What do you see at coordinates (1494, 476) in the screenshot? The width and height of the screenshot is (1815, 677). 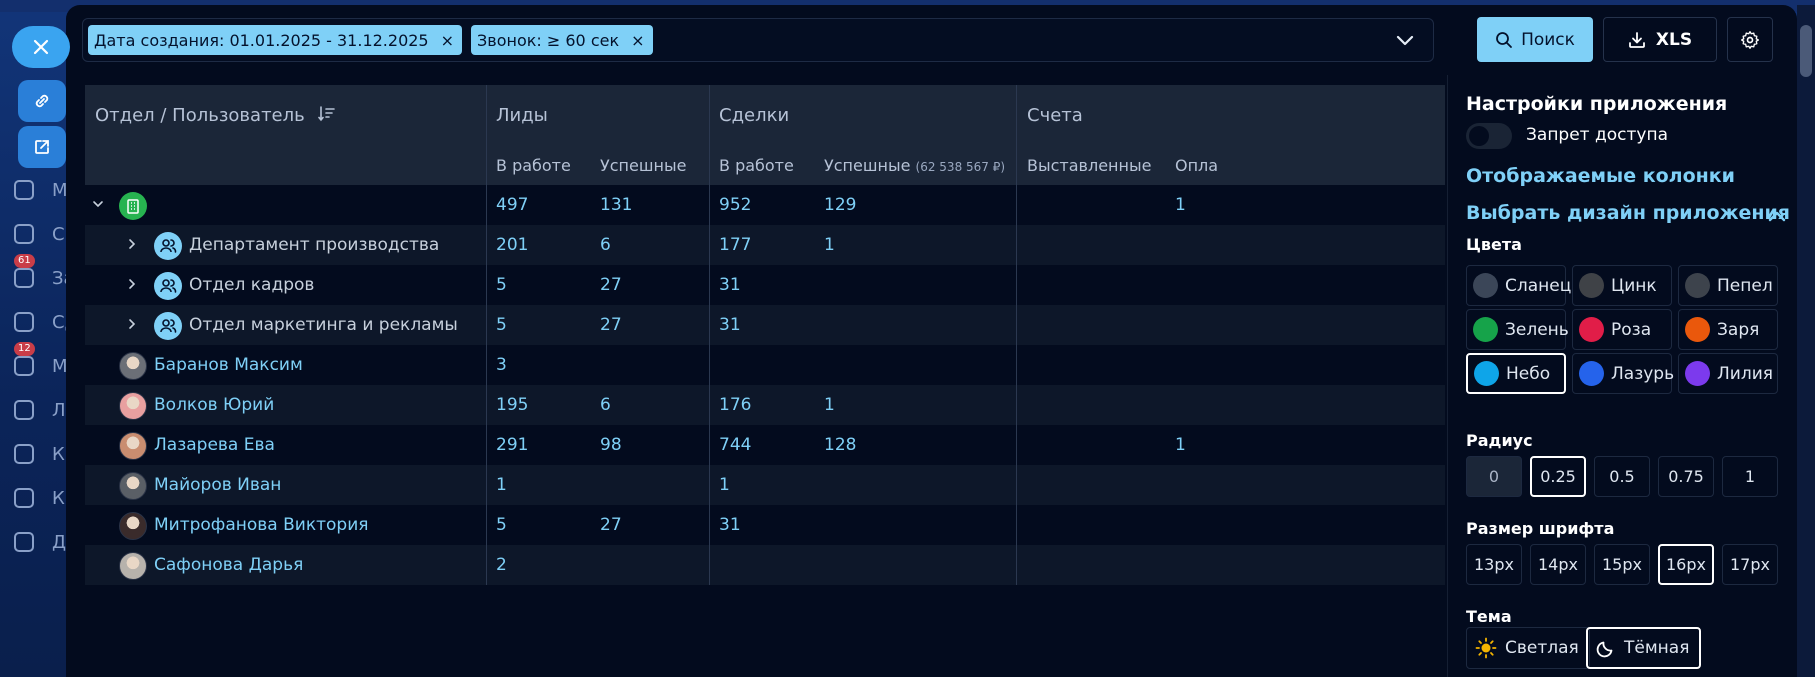 I see `radius-option: 0` at bounding box center [1494, 476].